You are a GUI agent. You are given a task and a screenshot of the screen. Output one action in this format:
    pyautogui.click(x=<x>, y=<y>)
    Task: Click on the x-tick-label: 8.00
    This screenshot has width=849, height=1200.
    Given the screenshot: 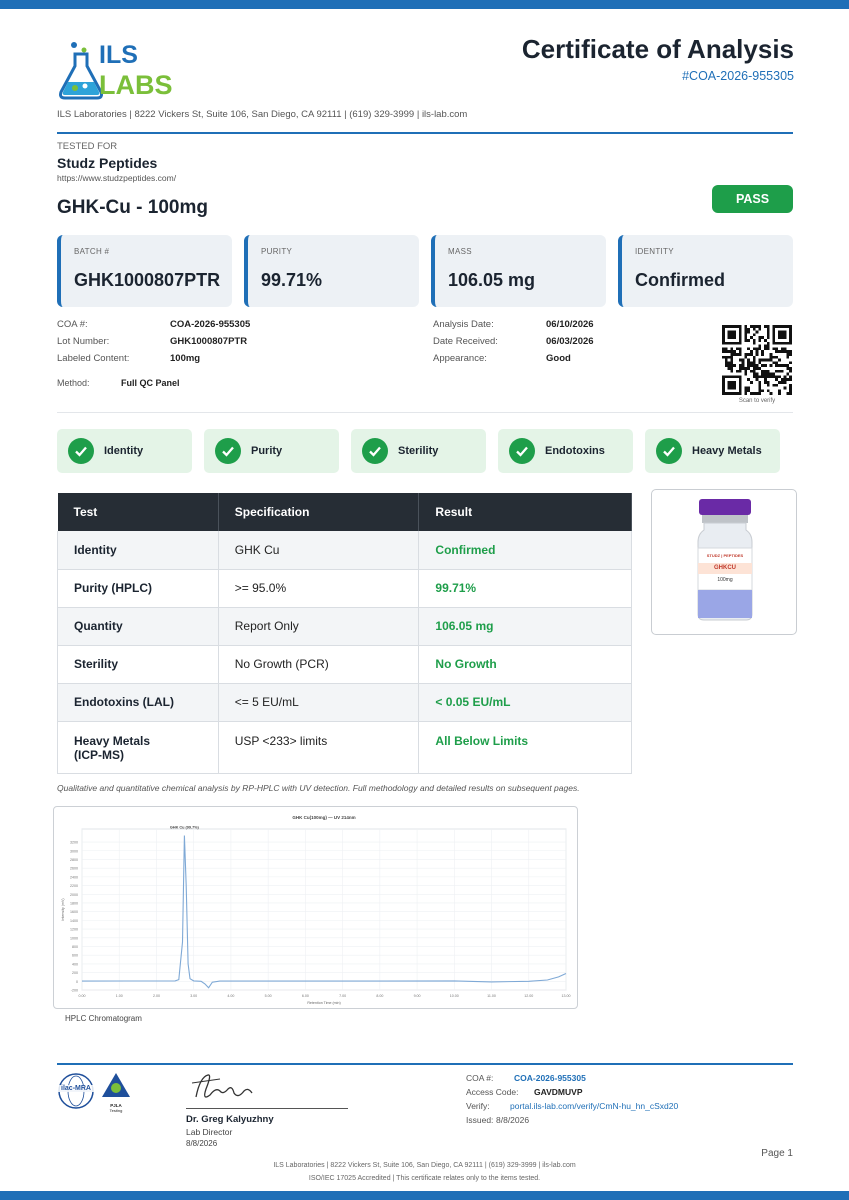 What is the action you would take?
    pyautogui.click(x=379, y=996)
    